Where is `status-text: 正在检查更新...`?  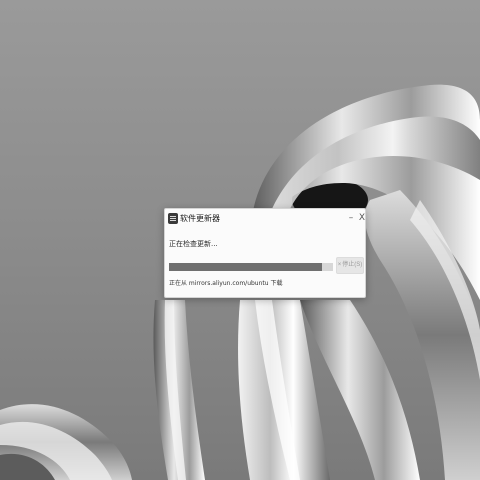
status-text: 正在检查更新... is located at coordinates (193, 244).